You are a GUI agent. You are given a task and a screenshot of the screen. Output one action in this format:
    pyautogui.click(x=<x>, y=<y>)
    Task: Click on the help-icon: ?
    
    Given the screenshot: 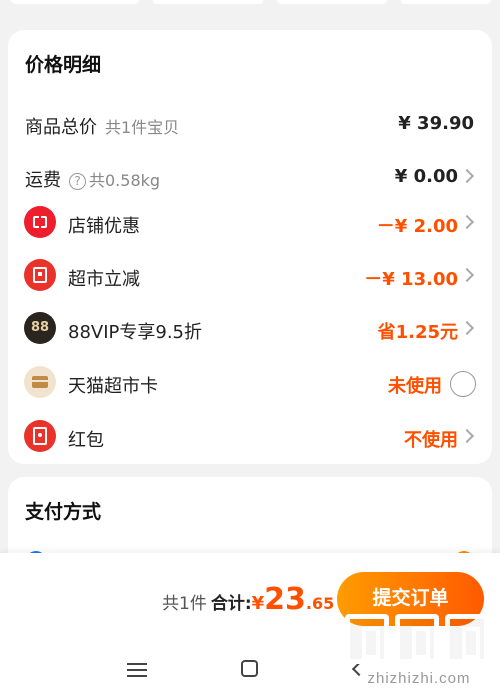 What is the action you would take?
    pyautogui.click(x=77, y=181)
    